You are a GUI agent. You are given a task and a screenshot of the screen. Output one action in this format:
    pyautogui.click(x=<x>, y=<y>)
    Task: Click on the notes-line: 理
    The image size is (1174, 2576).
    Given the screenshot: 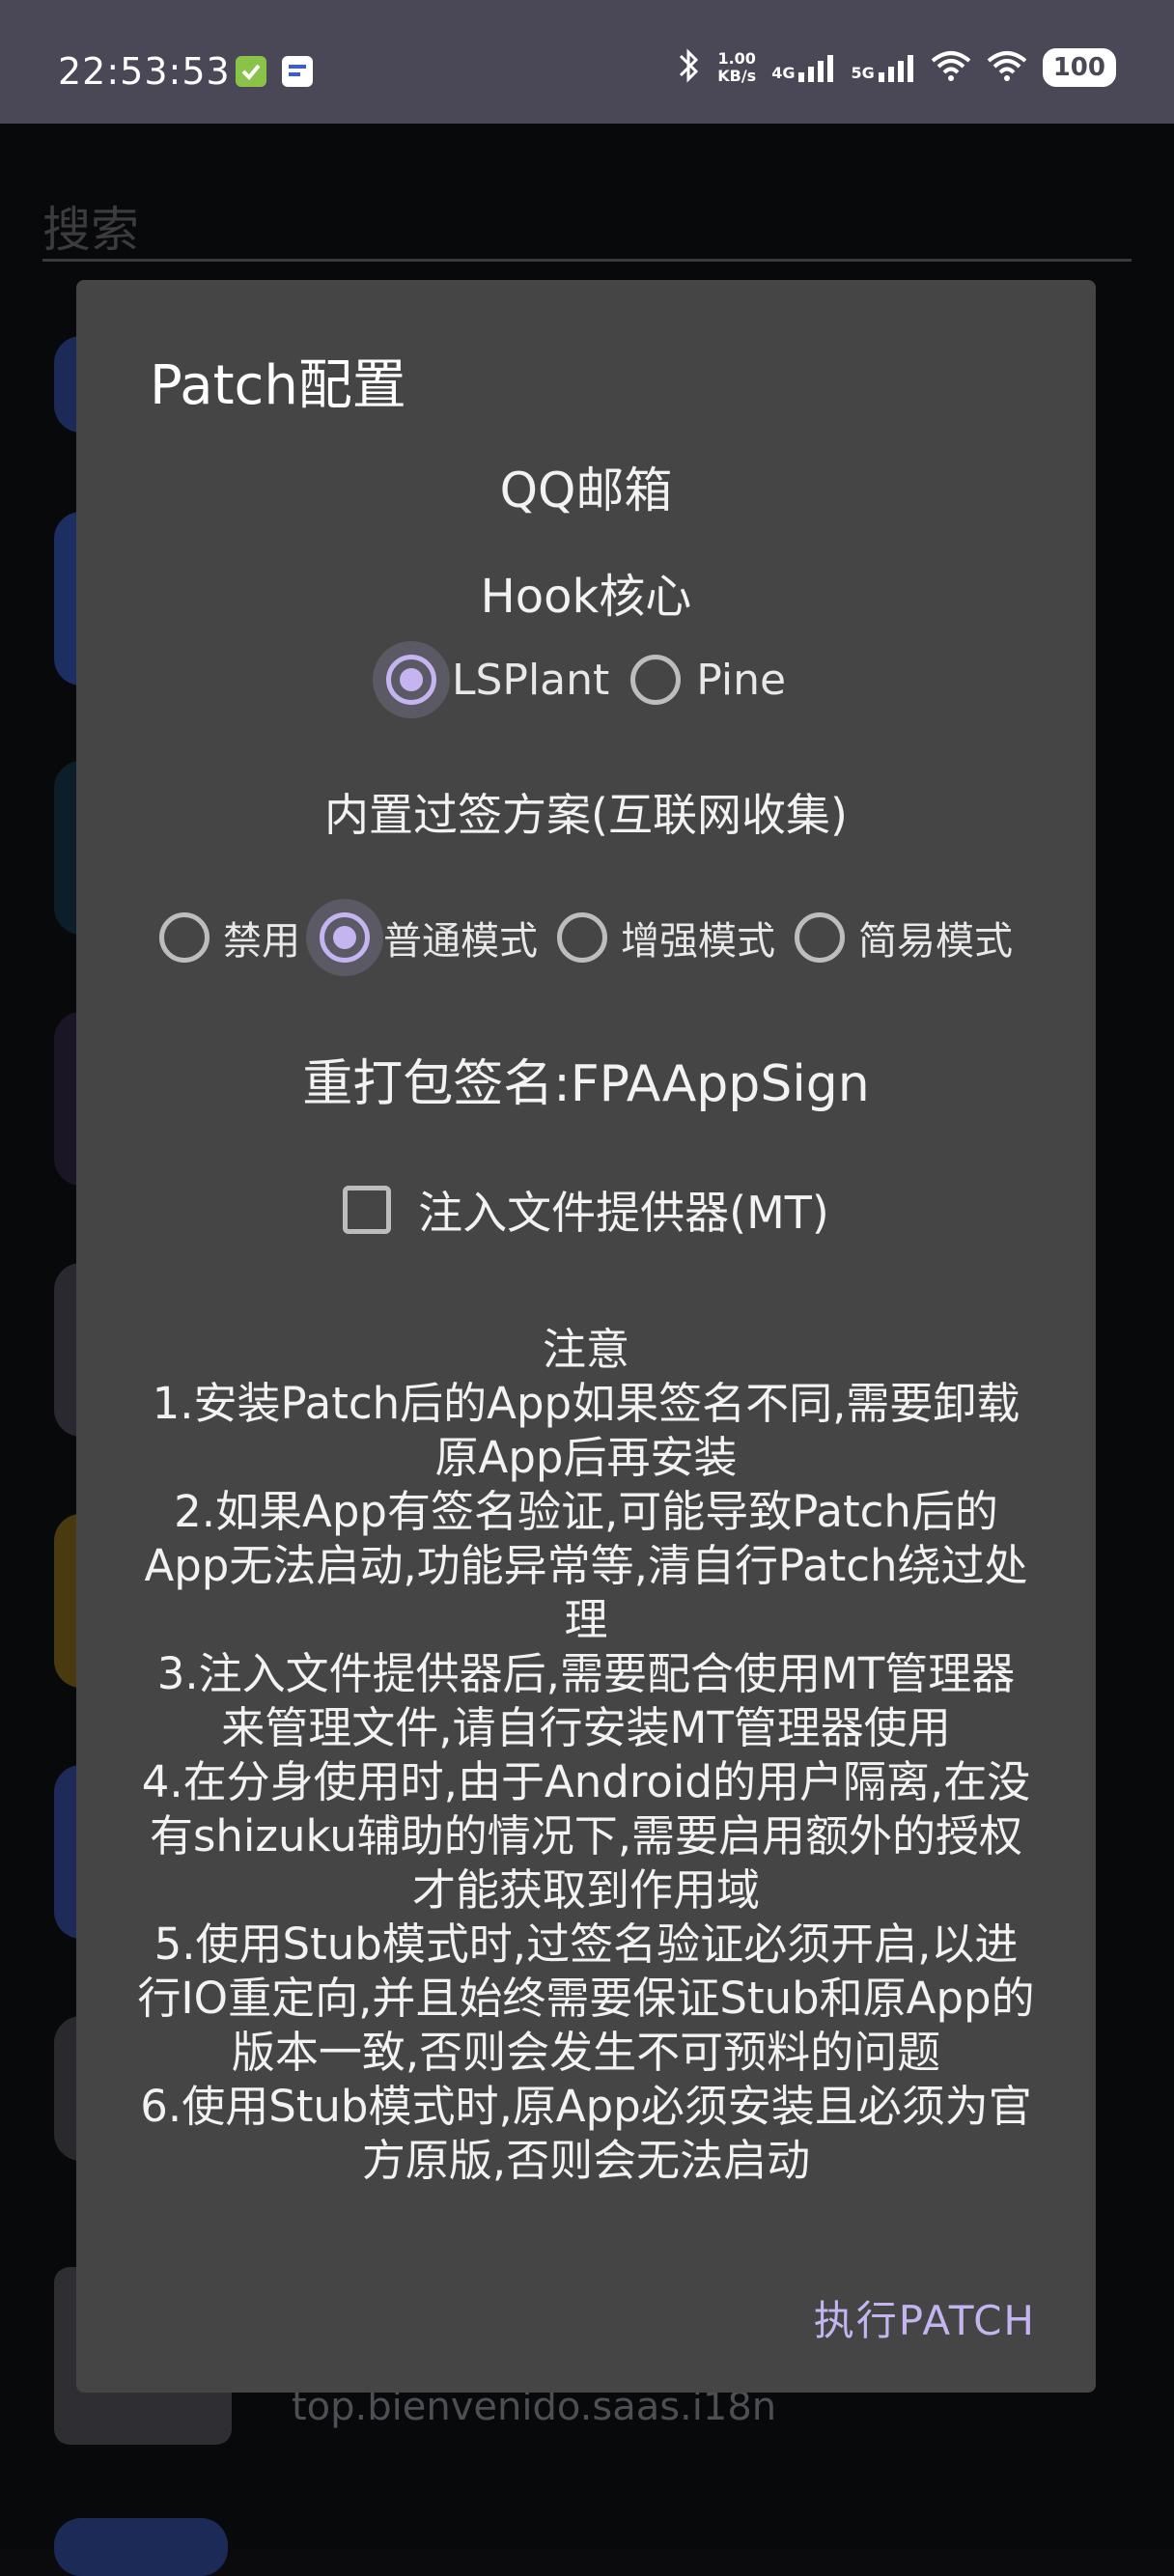 What is the action you would take?
    pyautogui.click(x=586, y=1620)
    